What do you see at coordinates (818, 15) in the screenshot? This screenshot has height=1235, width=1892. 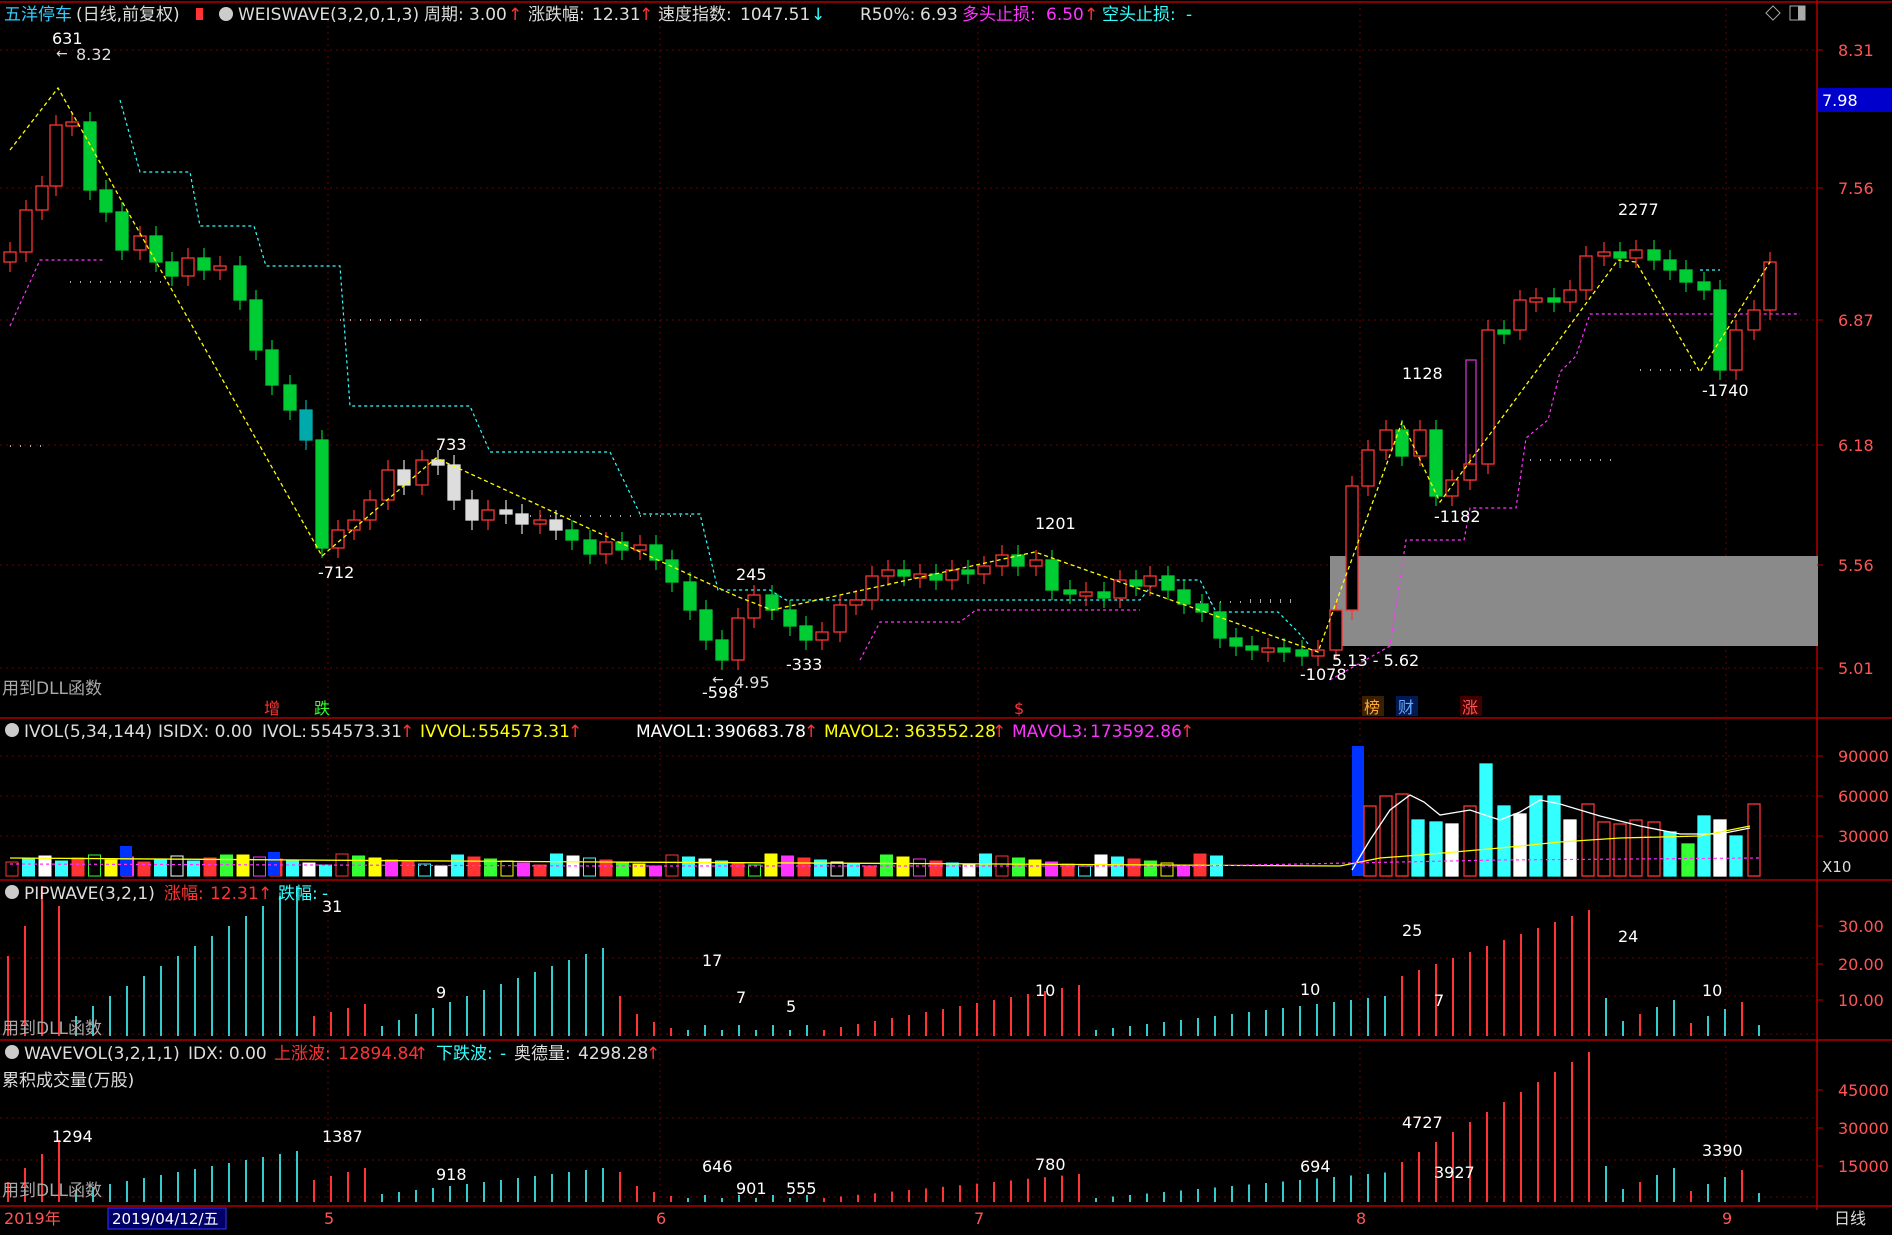 I see `down-arrow-icon: ↓` at bounding box center [818, 15].